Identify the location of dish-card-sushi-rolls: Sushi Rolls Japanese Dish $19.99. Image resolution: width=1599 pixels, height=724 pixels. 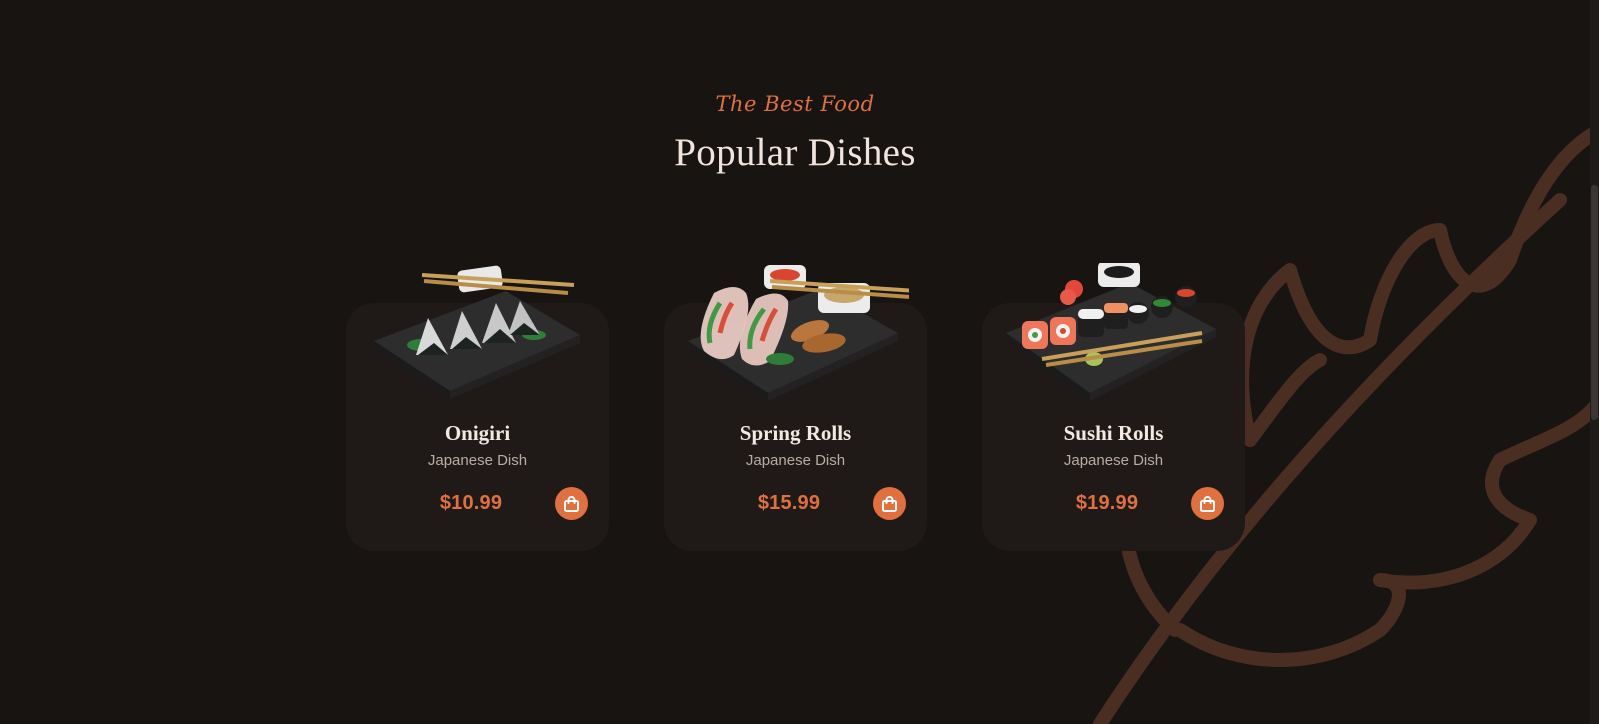
(1113, 407).